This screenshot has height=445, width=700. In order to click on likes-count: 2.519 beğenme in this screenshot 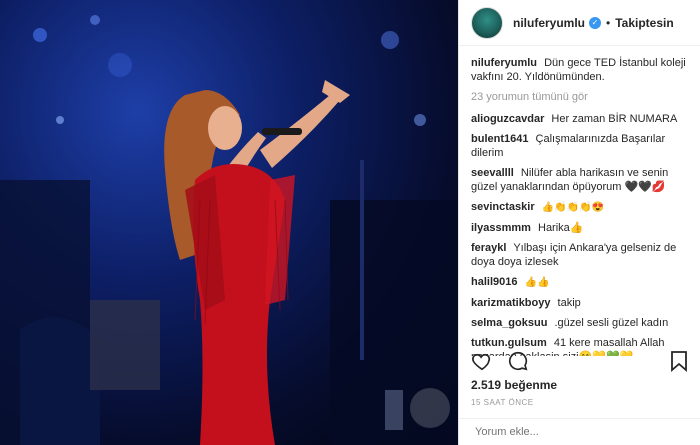, I will do `click(514, 385)`.